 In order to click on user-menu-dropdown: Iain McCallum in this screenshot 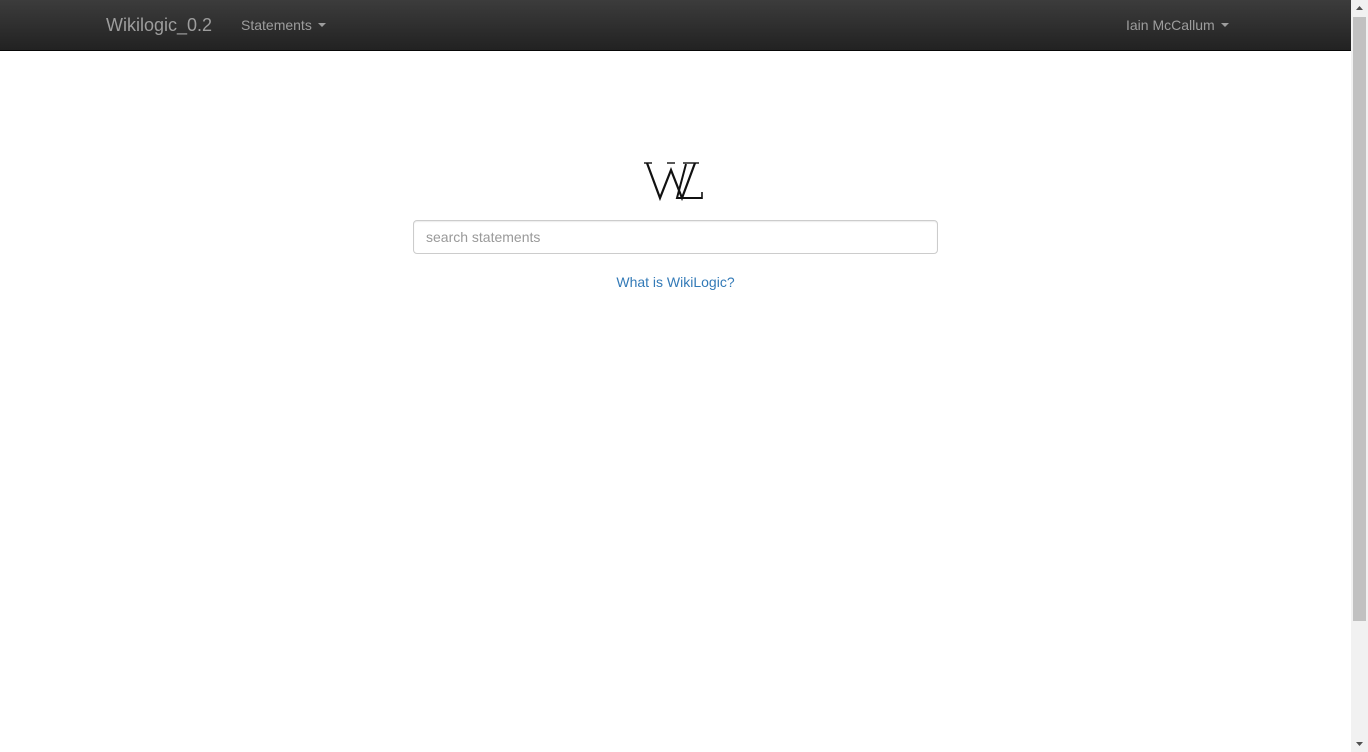, I will do `click(1177, 25)`.